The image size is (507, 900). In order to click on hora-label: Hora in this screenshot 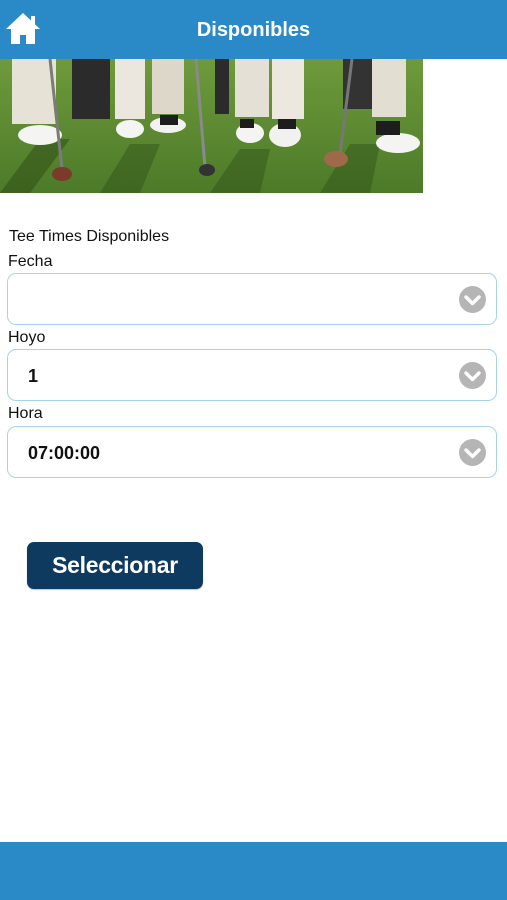, I will do `click(25, 413)`.